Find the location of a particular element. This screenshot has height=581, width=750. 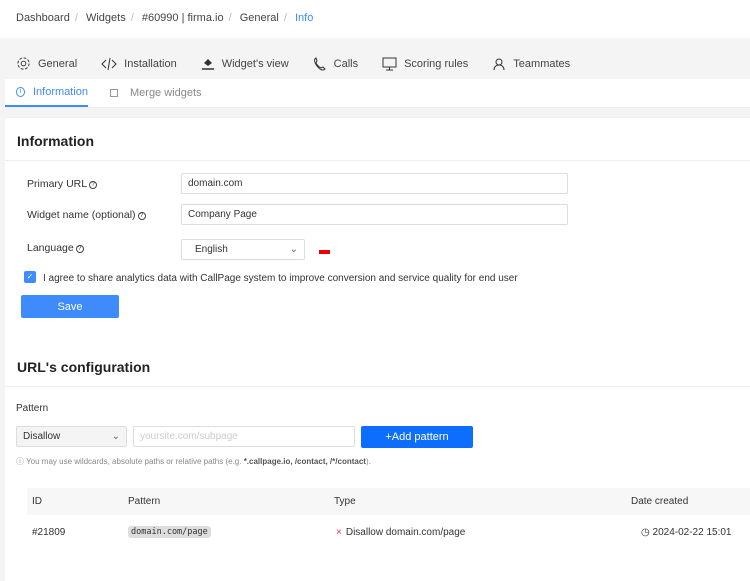

info-icon: i is located at coordinates (20, 92).